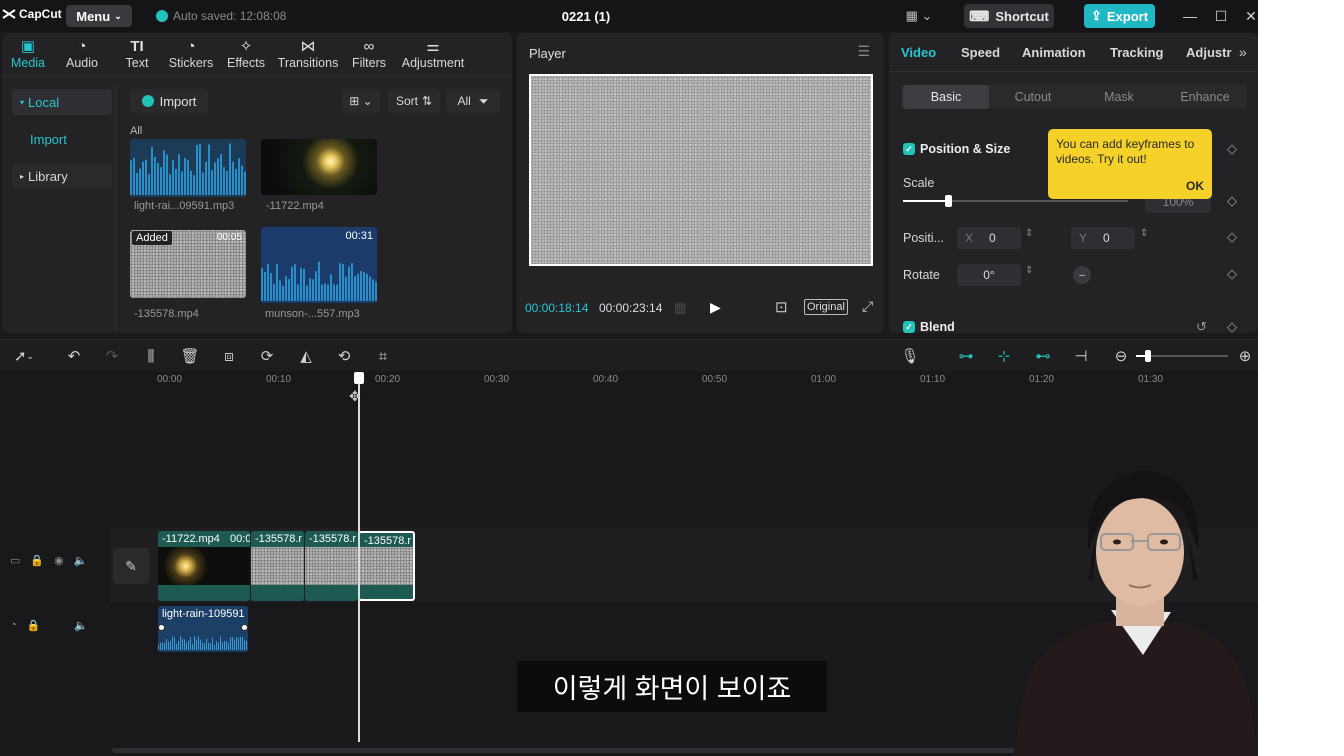 This screenshot has height=756, width=1344. I want to click on zoom-in-icon: ⊕, so click(1245, 356).